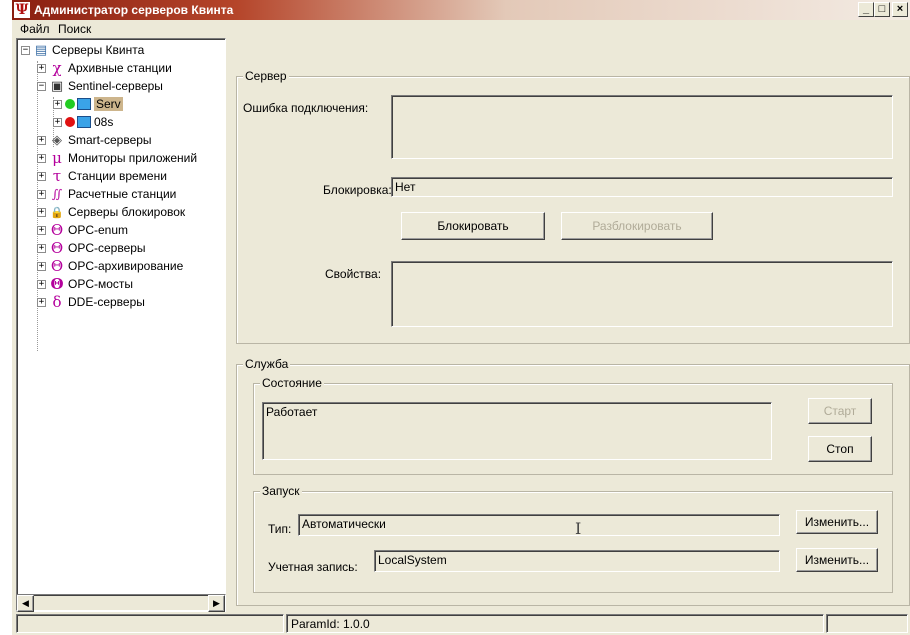  I want to click on scroll-right-icon: ▶, so click(216, 603).